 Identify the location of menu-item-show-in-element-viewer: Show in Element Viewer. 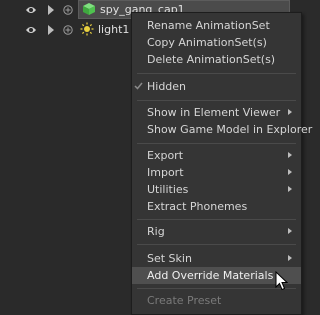
(216, 112).